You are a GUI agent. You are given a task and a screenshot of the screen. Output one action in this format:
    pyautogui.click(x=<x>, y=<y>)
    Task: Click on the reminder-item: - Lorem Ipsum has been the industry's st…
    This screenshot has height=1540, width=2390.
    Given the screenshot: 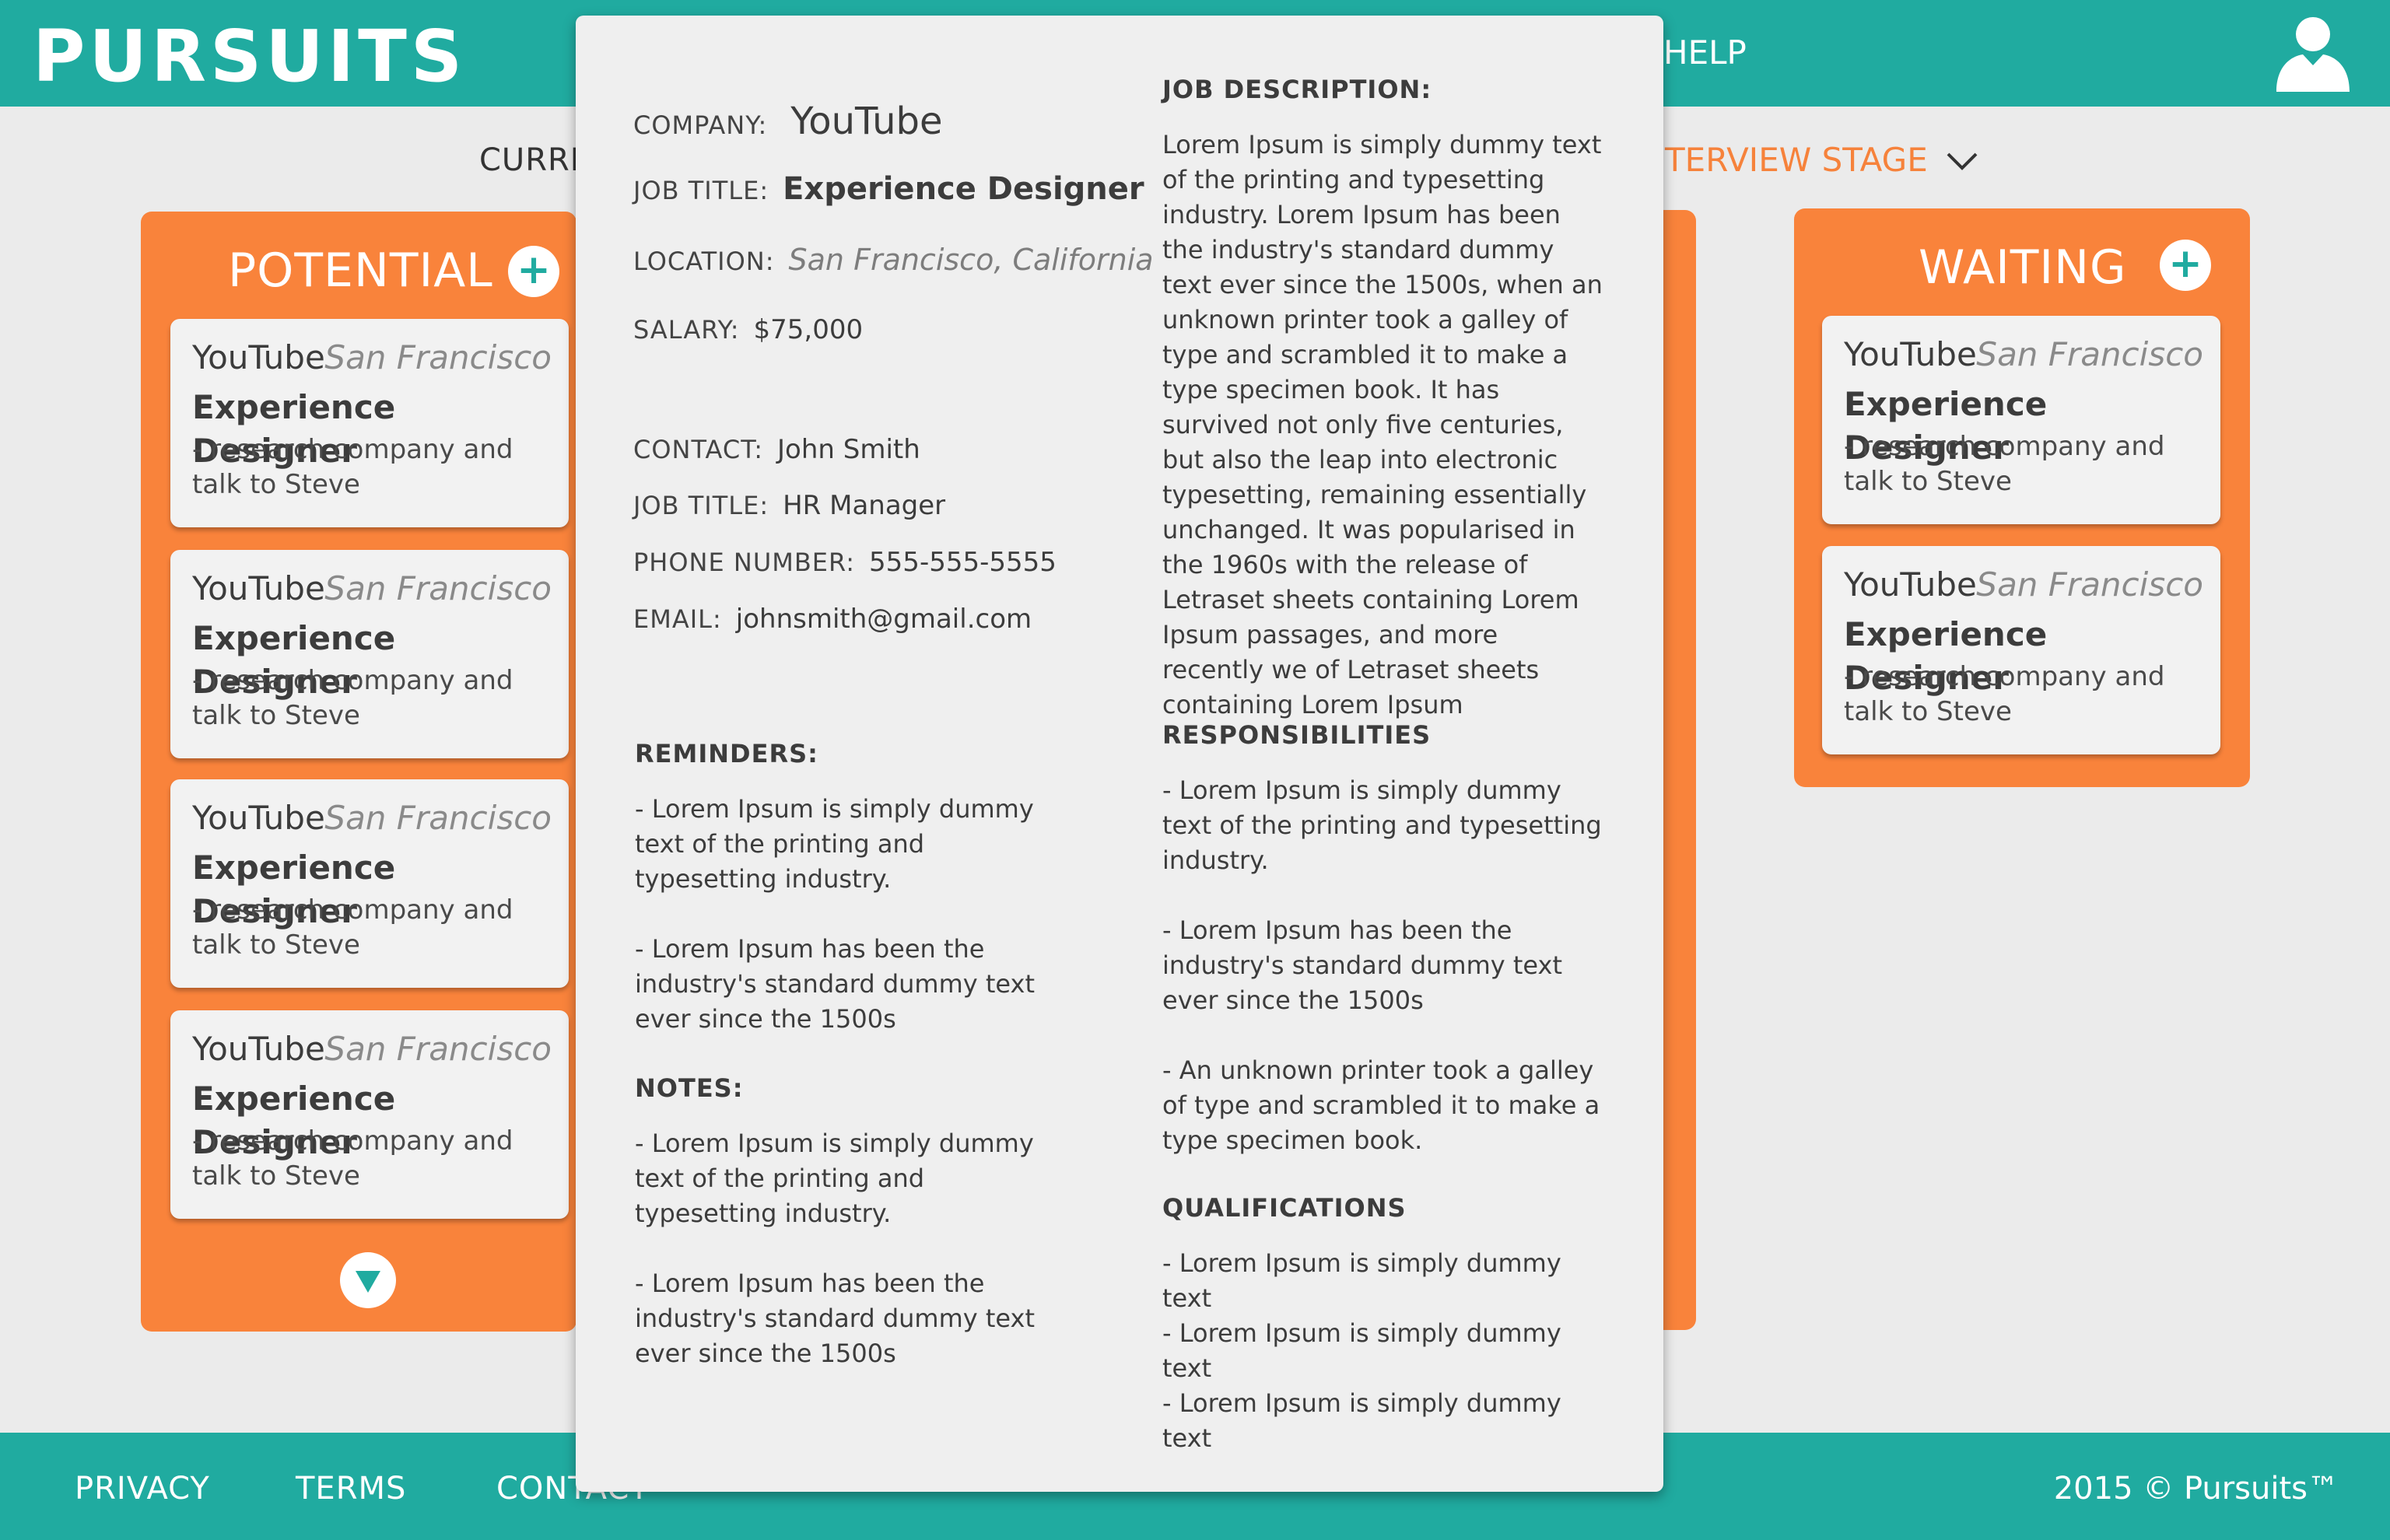 What is the action you would take?
    pyautogui.click(x=853, y=985)
    